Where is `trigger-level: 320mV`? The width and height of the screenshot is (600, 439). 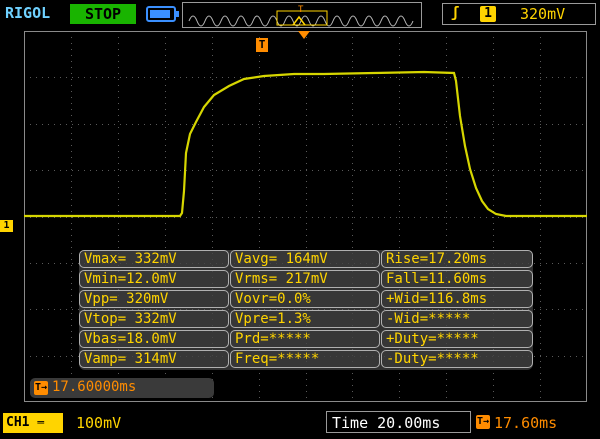 trigger-level: 320mV is located at coordinates (543, 14).